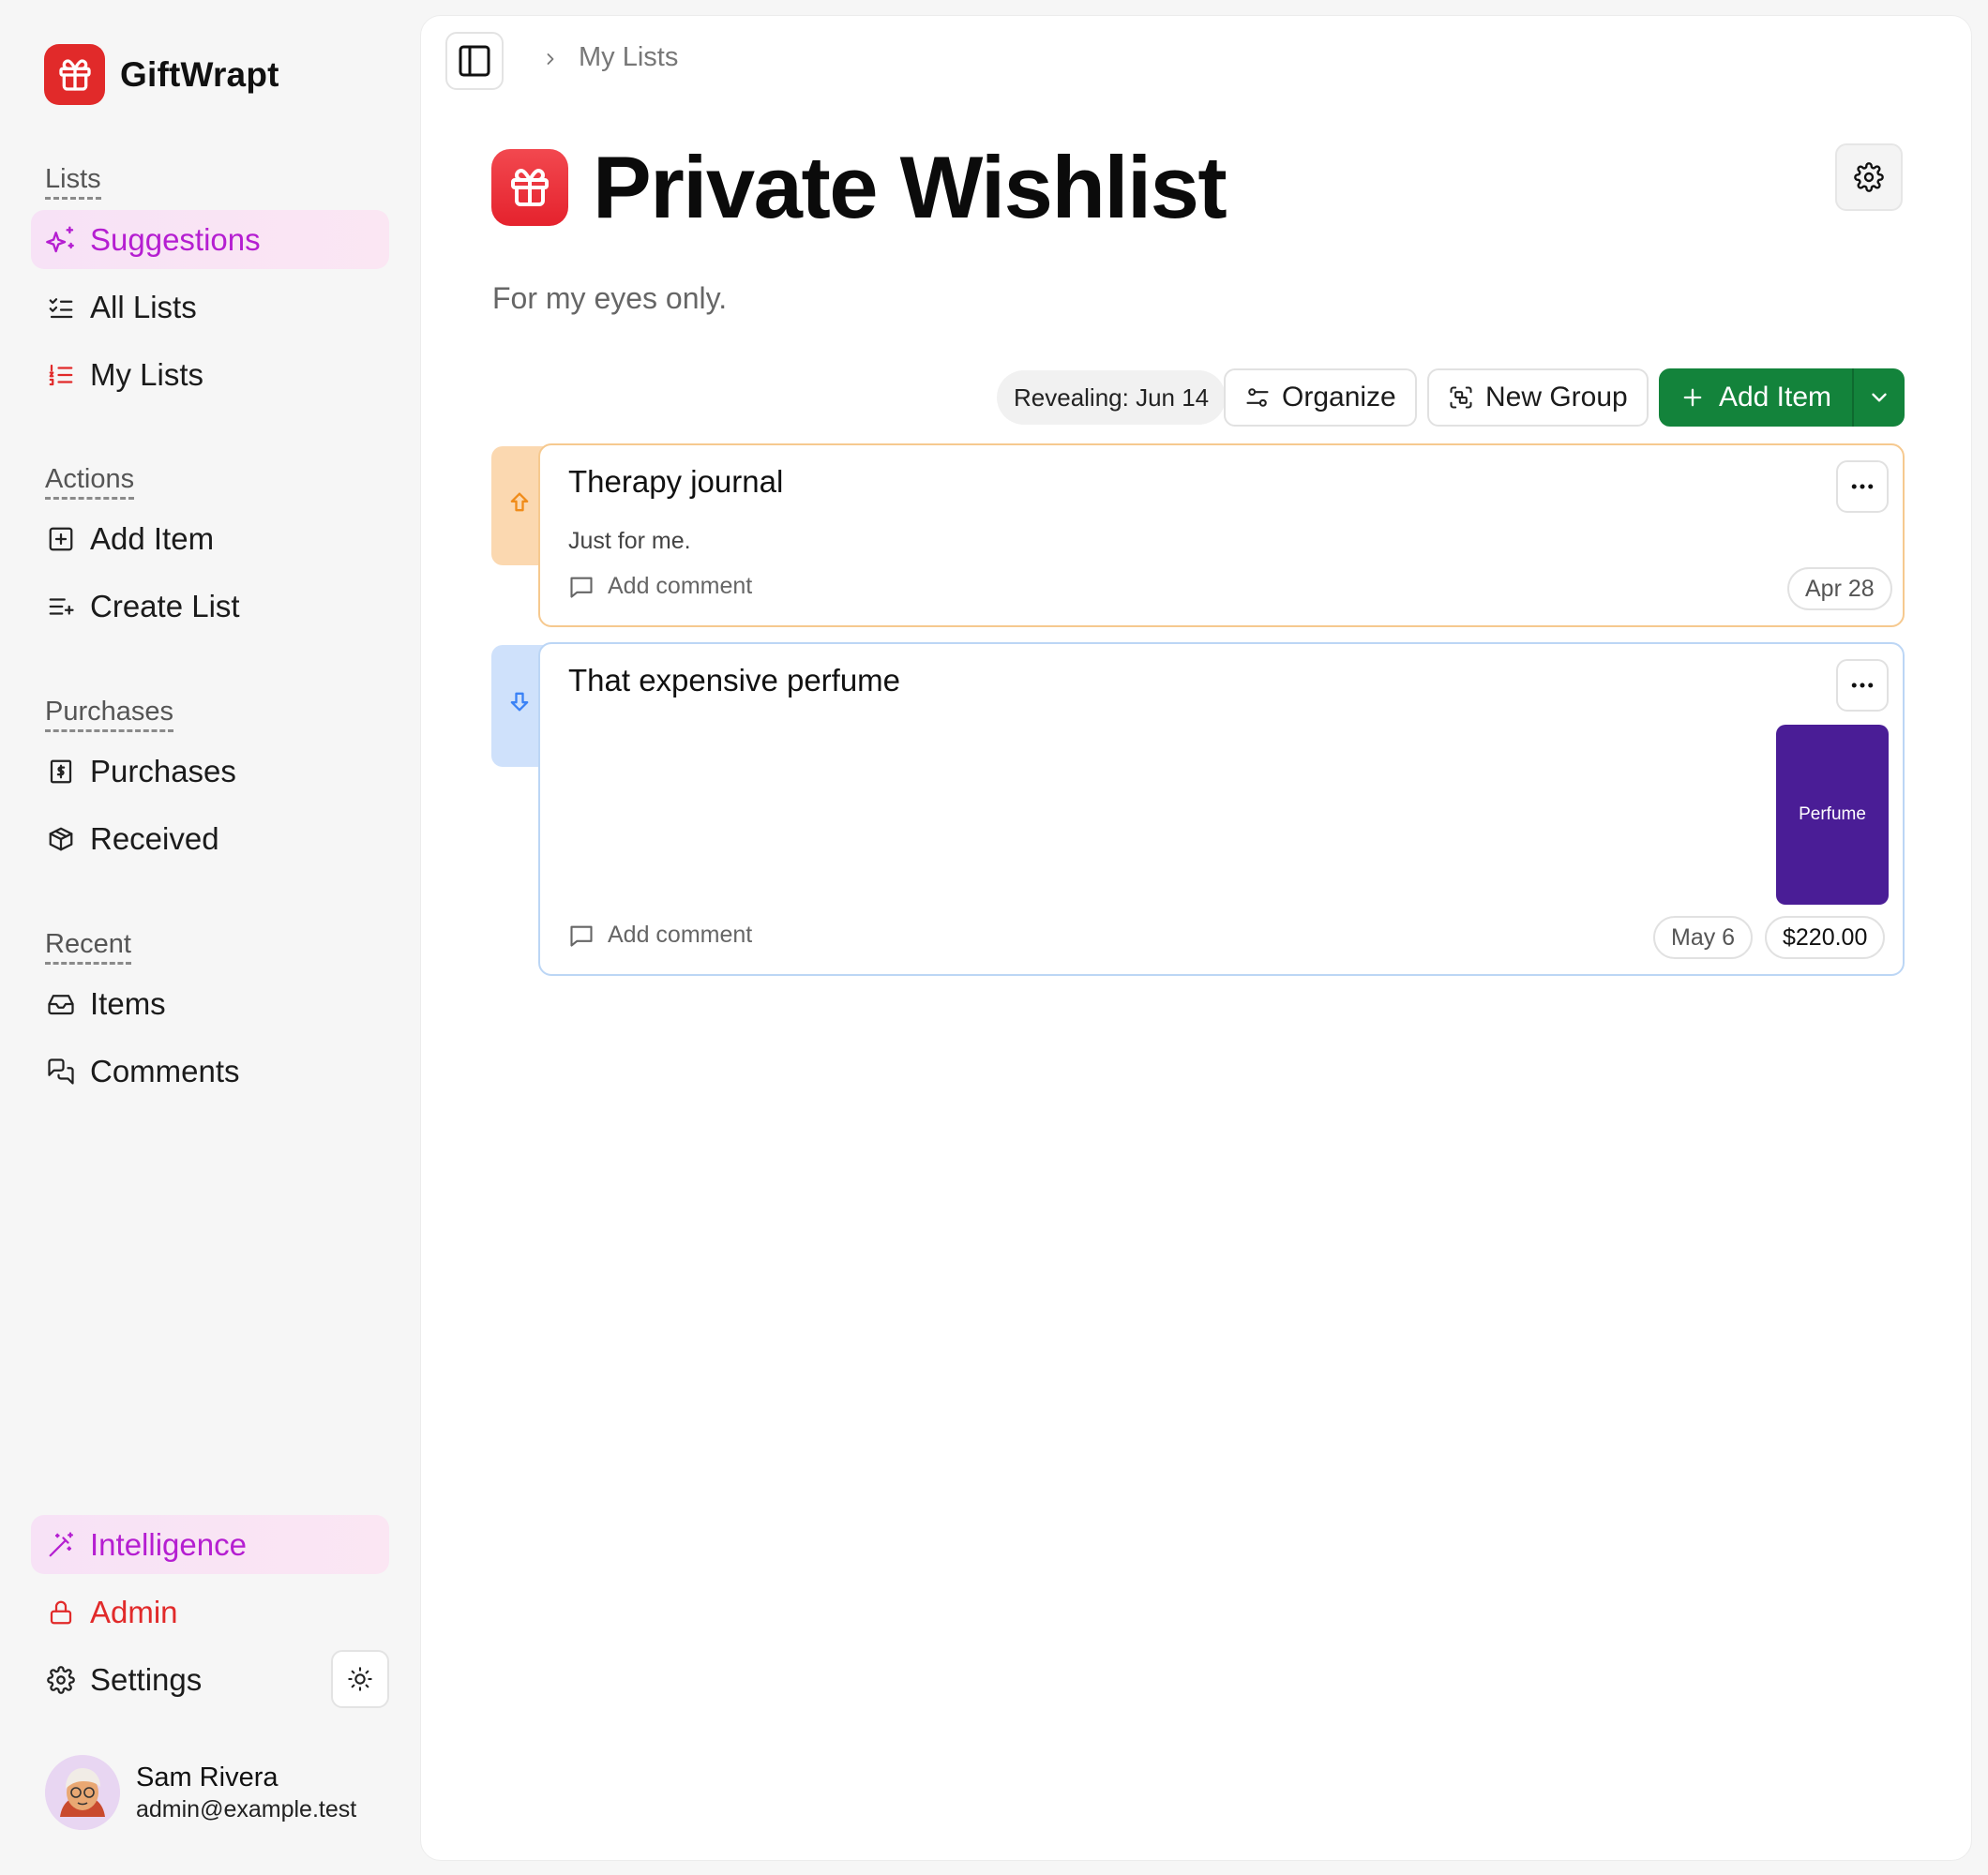 This screenshot has height=1875, width=1988. I want to click on sliders-icon, so click(1257, 397).